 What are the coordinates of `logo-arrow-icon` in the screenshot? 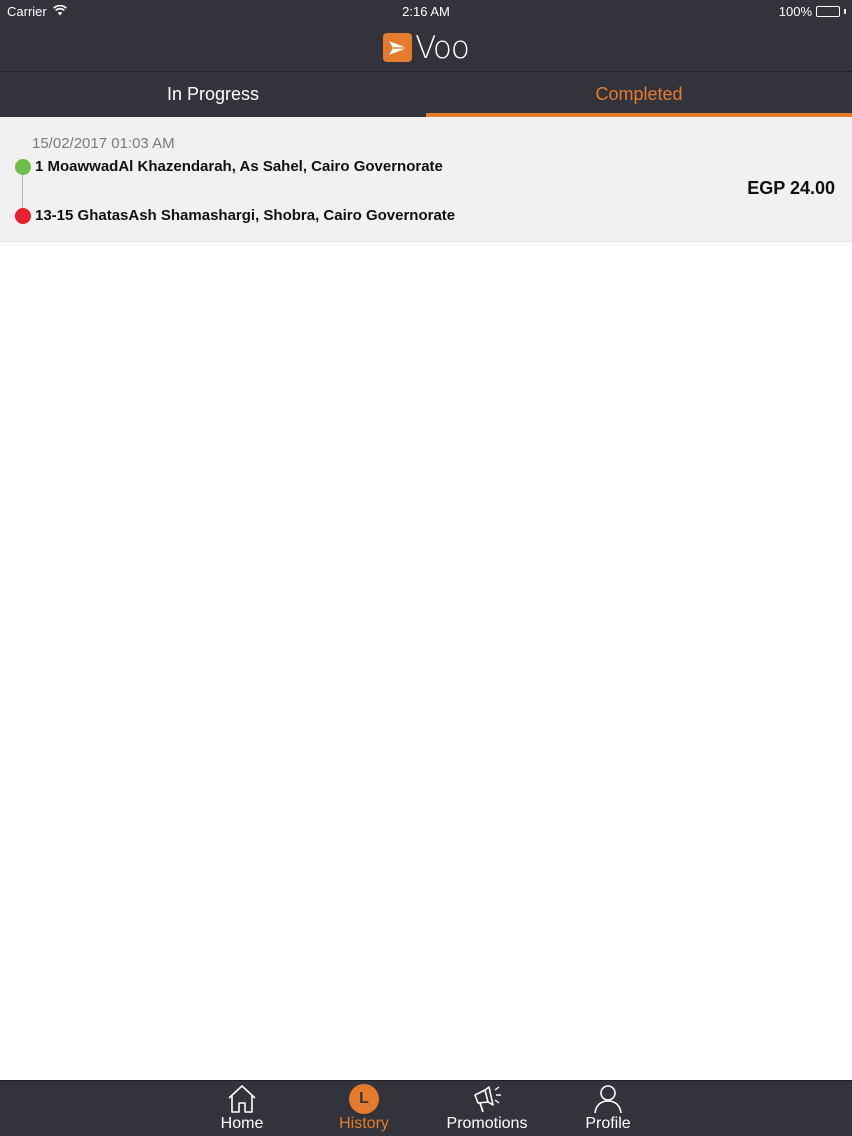 It's located at (398, 47).